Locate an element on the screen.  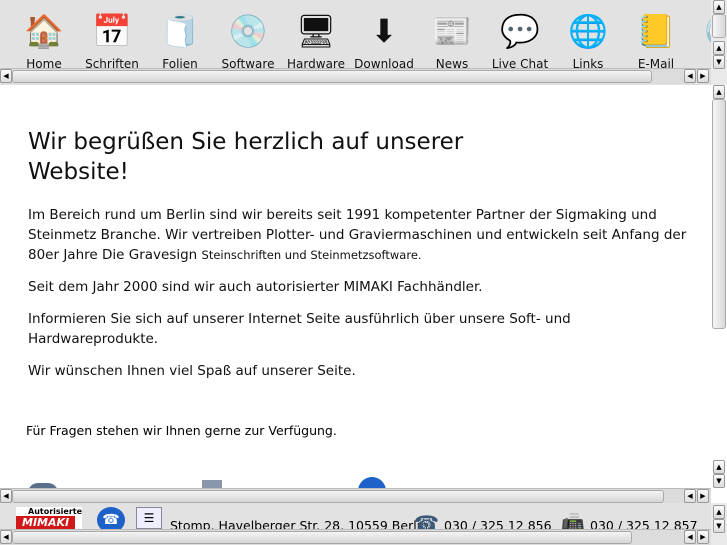
nav-item-hardware: 🖥 Hardware is located at coordinates (316, 39).